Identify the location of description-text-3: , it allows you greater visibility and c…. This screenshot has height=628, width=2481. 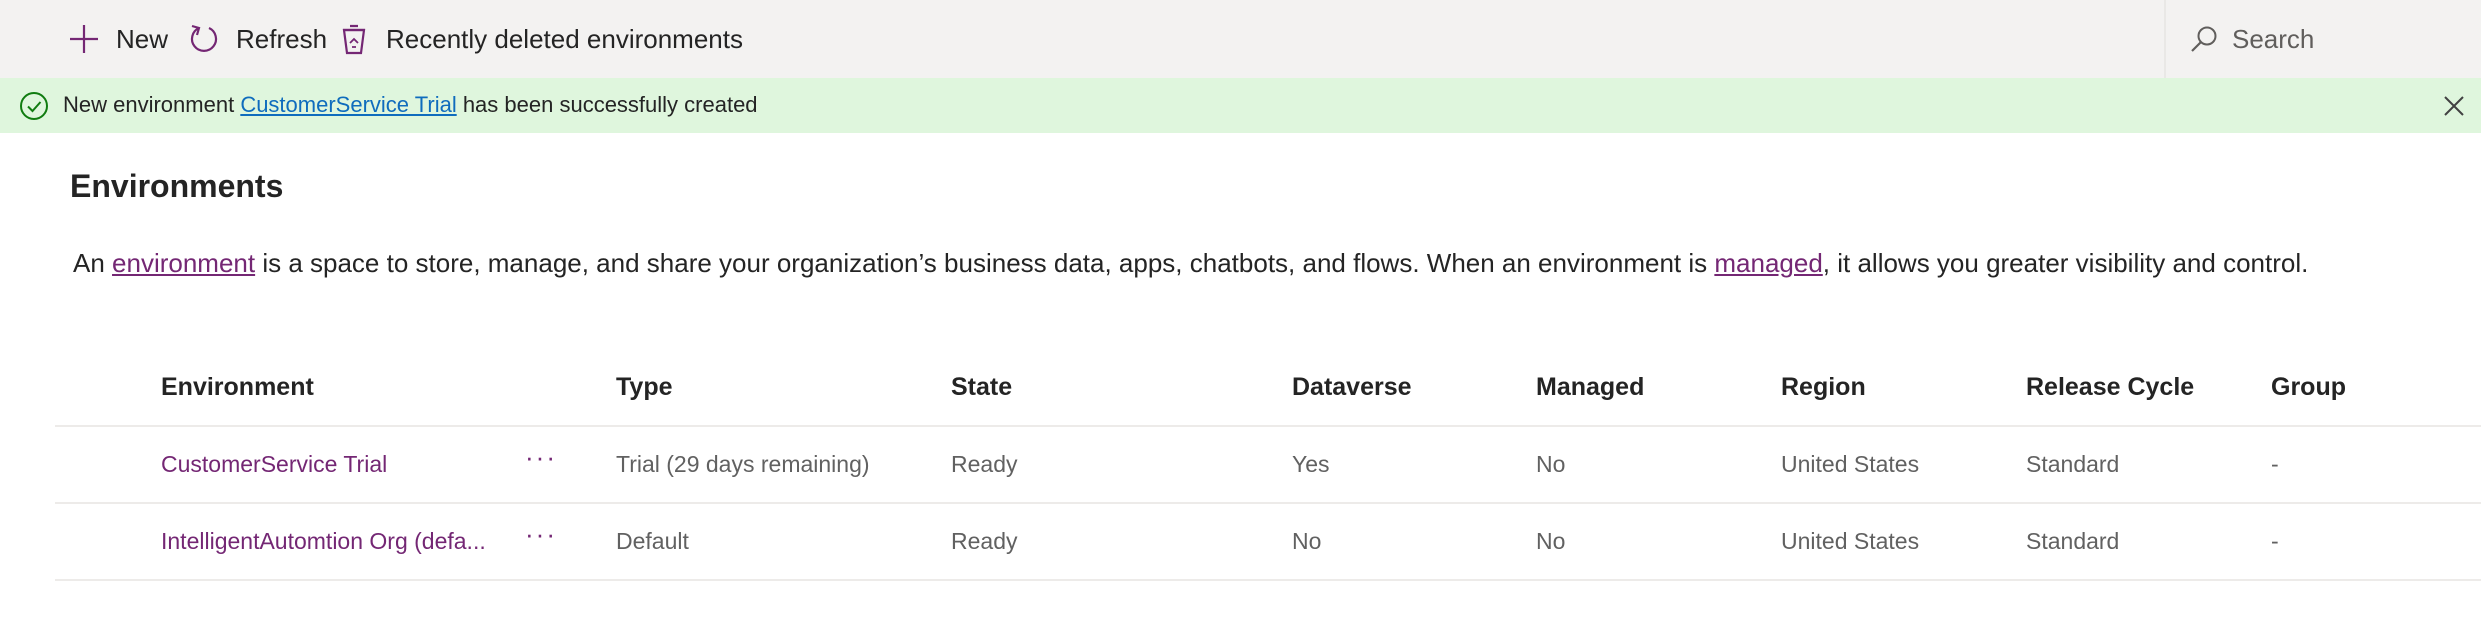
(2065, 263).